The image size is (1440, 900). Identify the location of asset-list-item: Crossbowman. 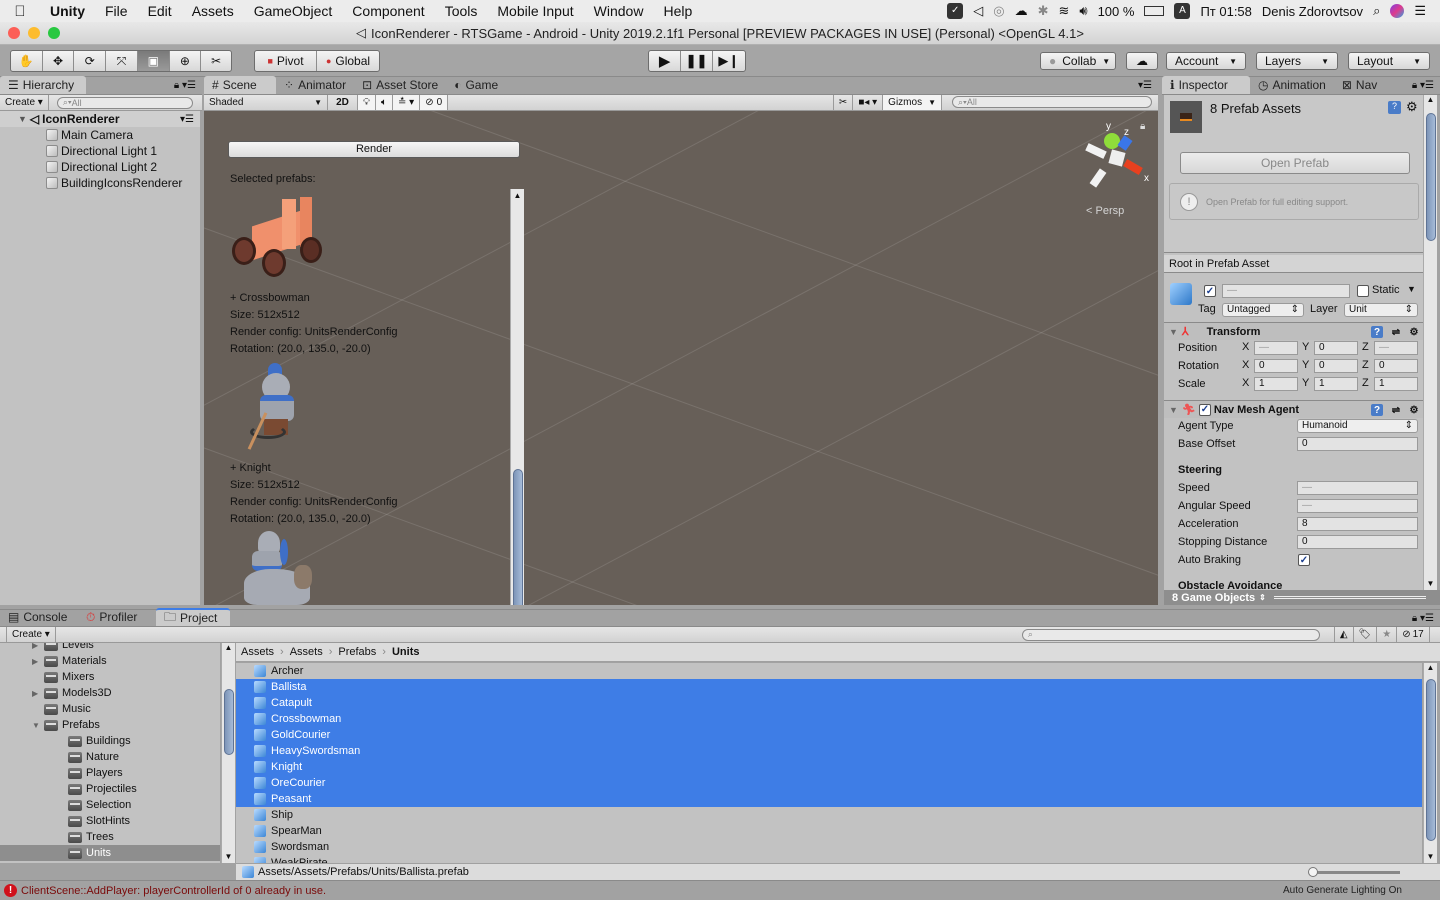
(829, 719).